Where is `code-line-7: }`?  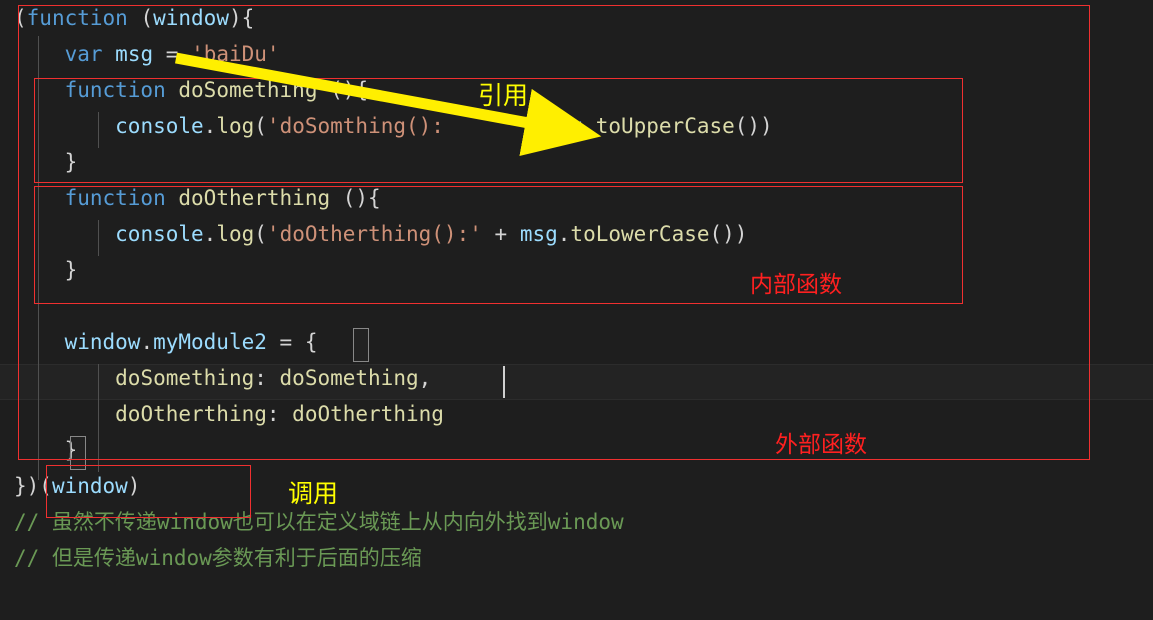
code-line-7: } is located at coordinates (576, 270).